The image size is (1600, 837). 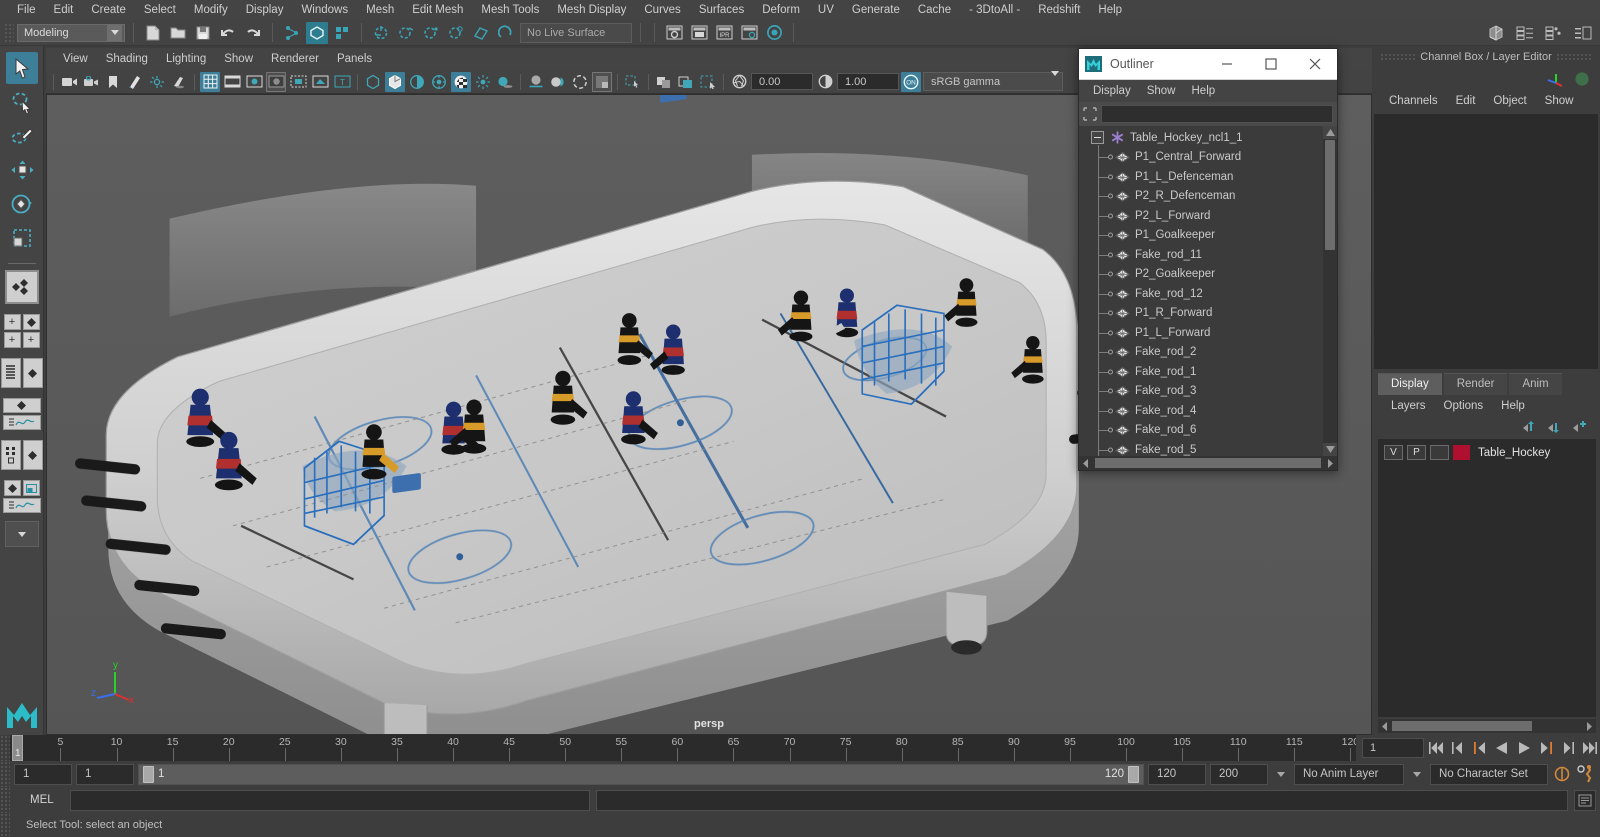 What do you see at coordinates (1562, 774) in the screenshot?
I see `auto-keyframe-icon` at bounding box center [1562, 774].